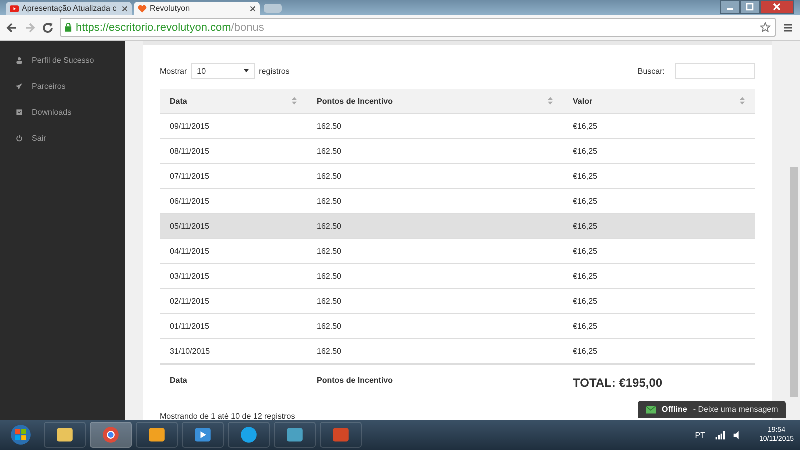 The height and width of the screenshot is (450, 800). What do you see at coordinates (223, 71) in the screenshot?
I see `page-size-select: 10` at bounding box center [223, 71].